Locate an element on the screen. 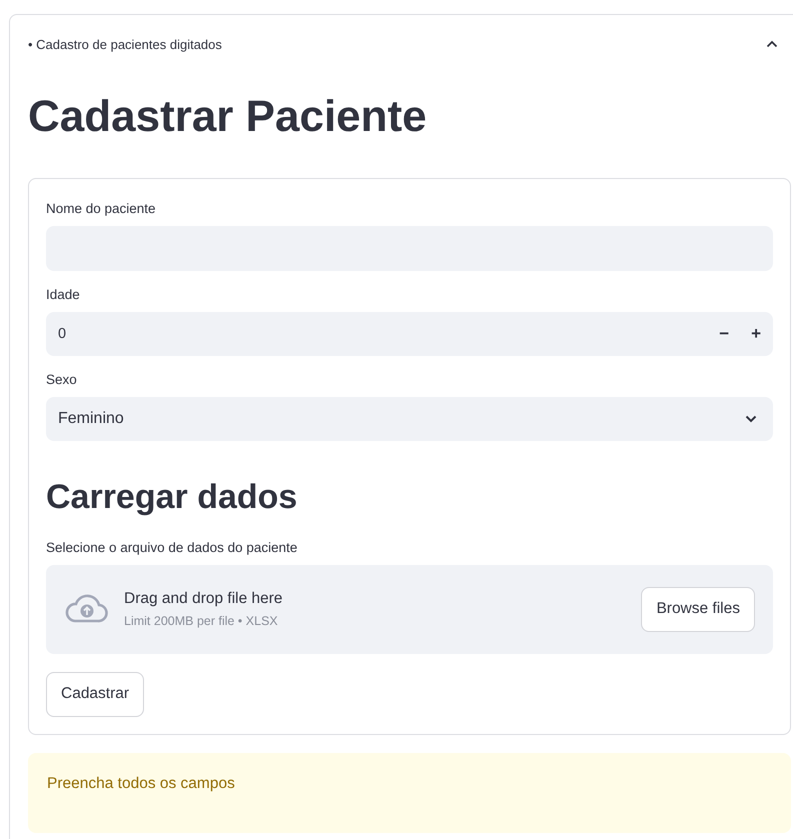  file-dropzone: Drag and drop file here Limit 200MB per file • XLSX Browse files is located at coordinates (409, 609).